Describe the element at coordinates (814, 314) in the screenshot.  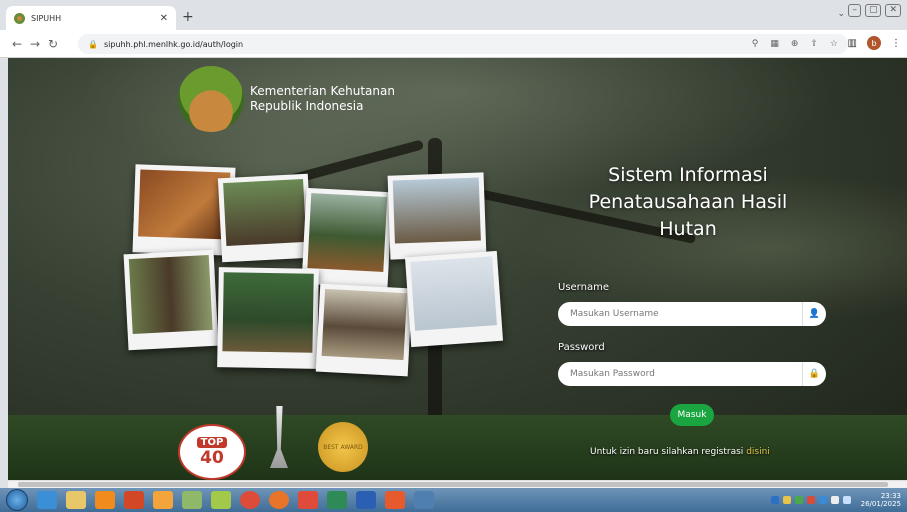
I see `user-icon: 👤` at that location.